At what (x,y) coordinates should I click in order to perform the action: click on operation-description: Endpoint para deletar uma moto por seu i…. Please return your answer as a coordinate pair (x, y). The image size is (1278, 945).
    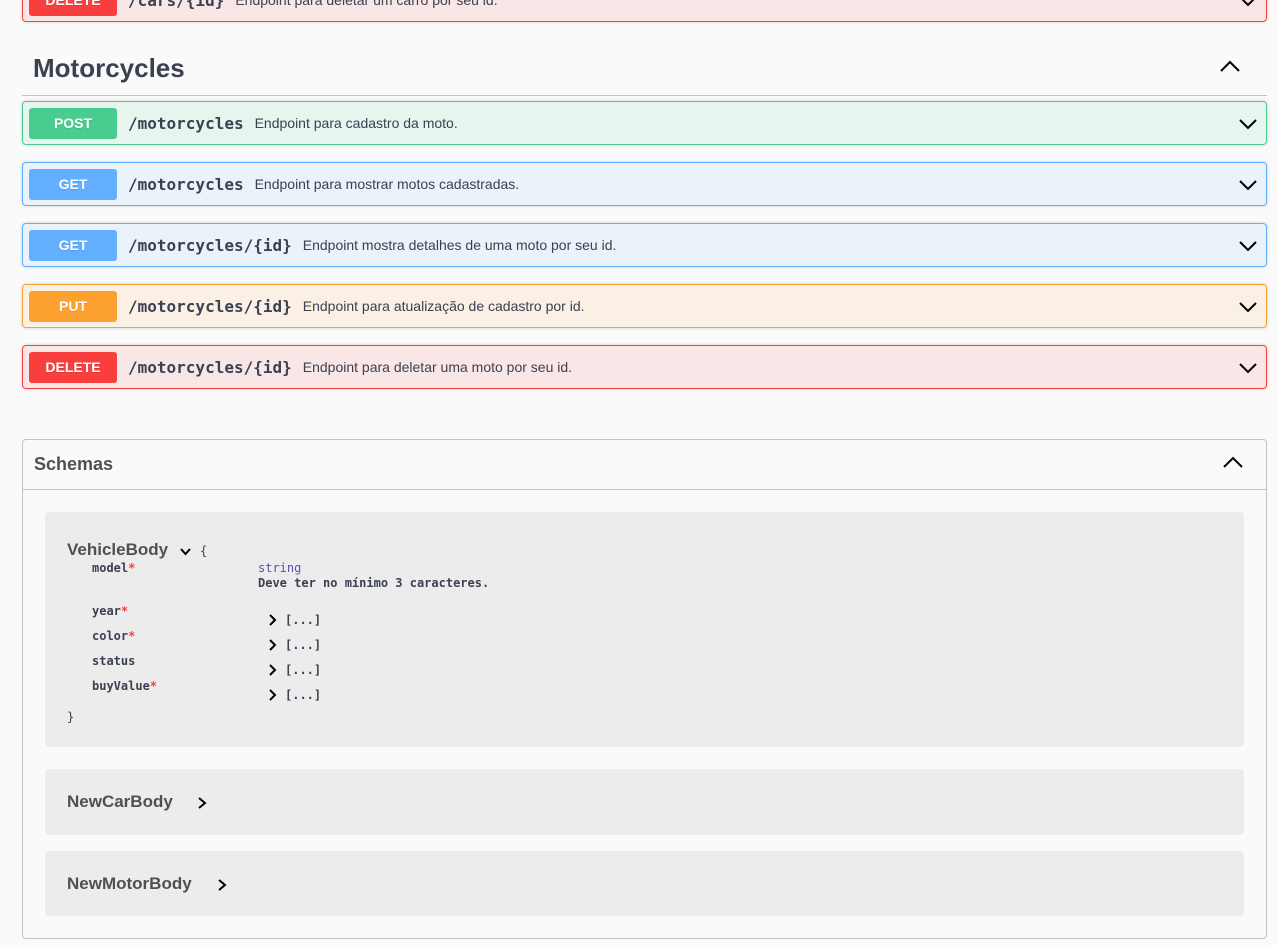
    Looking at the image, I should click on (437, 367).